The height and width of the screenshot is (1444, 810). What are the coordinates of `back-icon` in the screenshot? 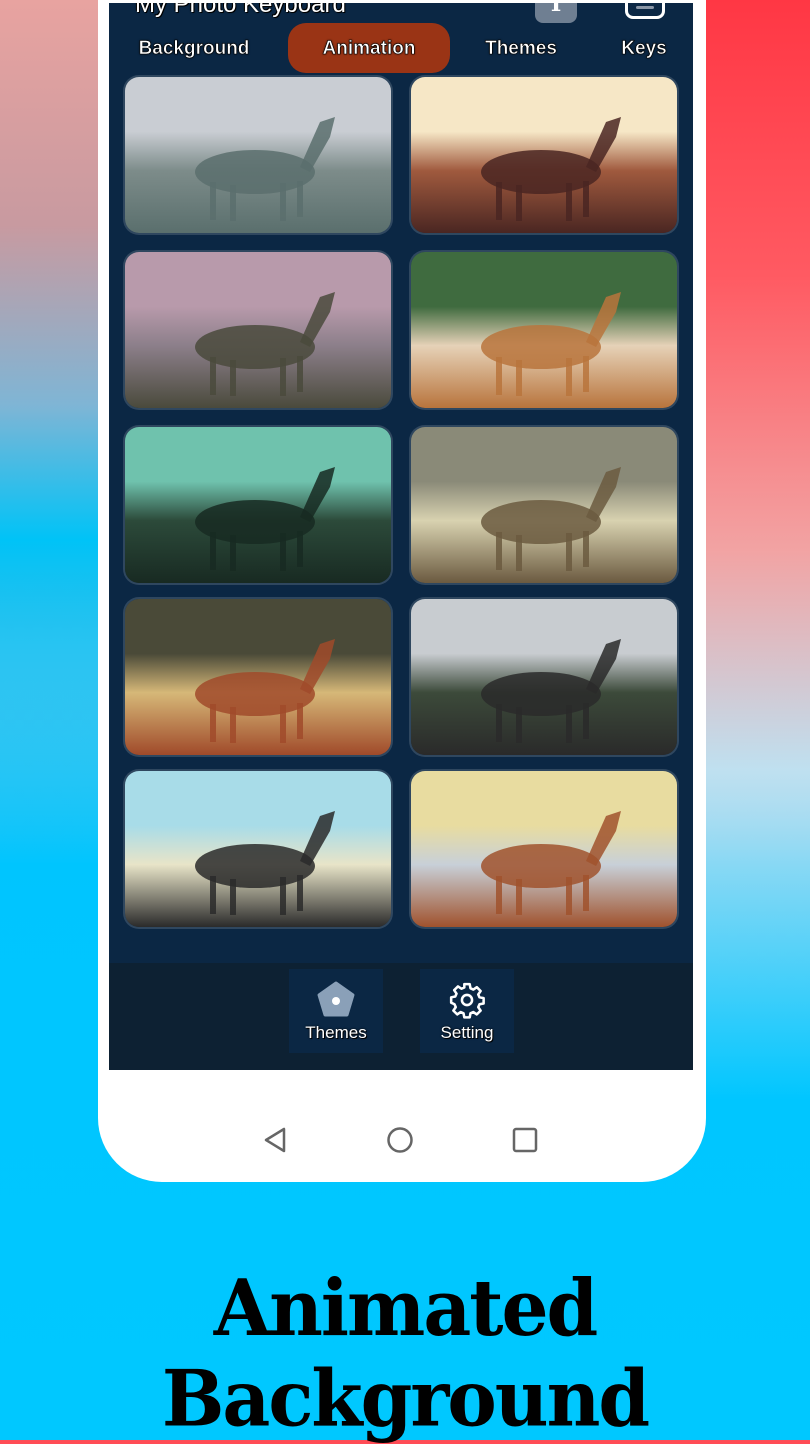 It's located at (275, 1140).